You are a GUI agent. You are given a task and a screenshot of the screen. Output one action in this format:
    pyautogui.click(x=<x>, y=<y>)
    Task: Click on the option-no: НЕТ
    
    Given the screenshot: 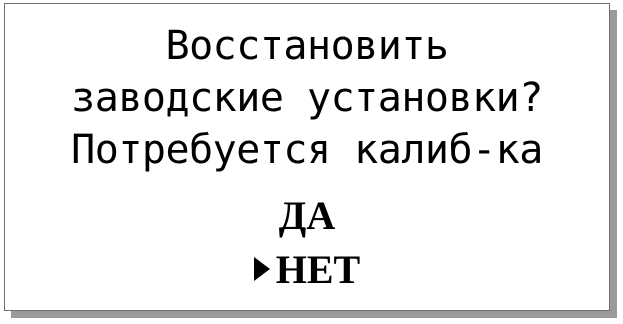 What is the action you would take?
    pyautogui.click(x=307, y=270)
    